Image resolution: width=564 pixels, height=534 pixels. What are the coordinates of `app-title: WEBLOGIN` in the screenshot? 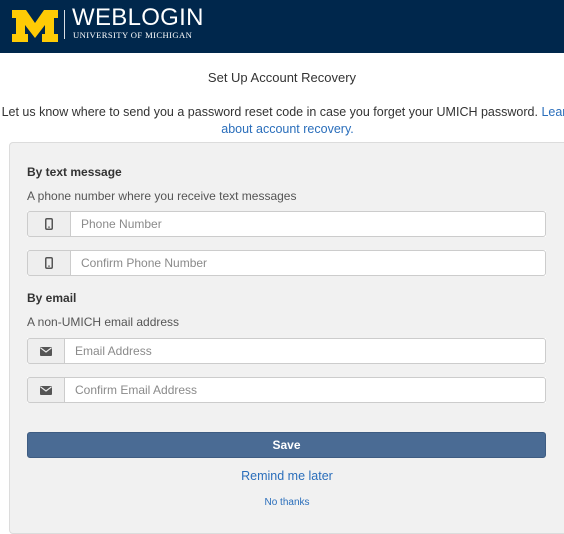 It's located at (138, 17).